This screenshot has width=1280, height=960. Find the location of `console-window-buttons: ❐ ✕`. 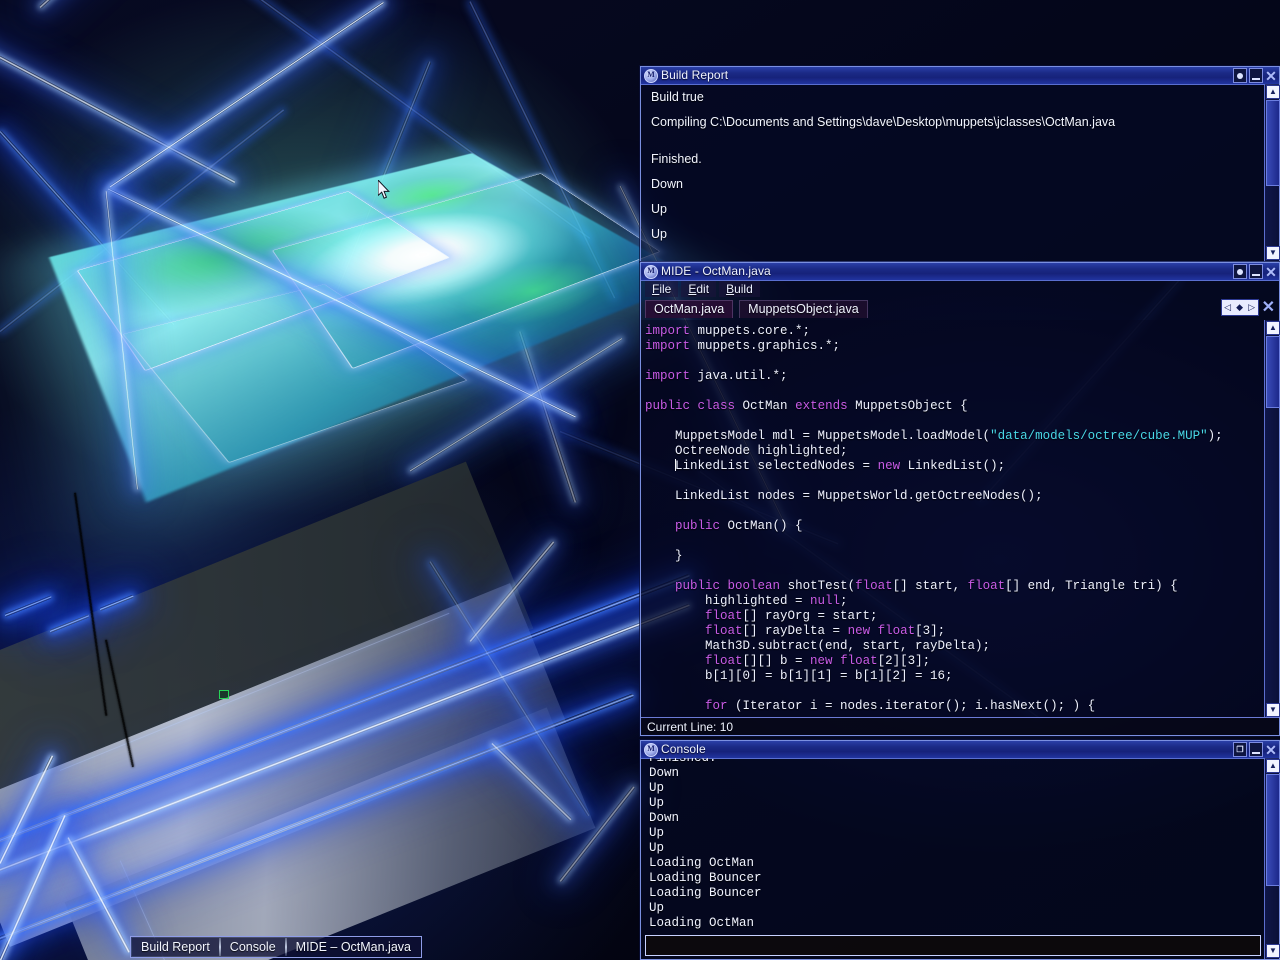

console-window-buttons: ❐ ✕ is located at coordinates (1255, 749).